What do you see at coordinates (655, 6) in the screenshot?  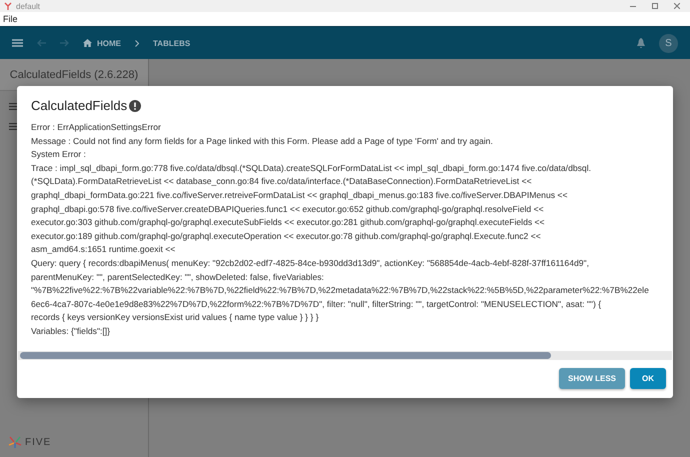 I see `maximize-icon` at bounding box center [655, 6].